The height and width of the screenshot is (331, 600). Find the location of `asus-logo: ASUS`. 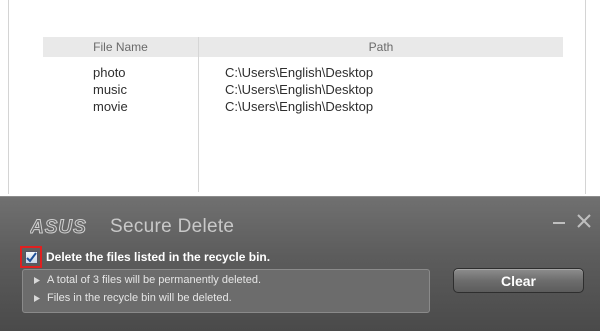

asus-logo: ASUS is located at coordinates (58, 227).